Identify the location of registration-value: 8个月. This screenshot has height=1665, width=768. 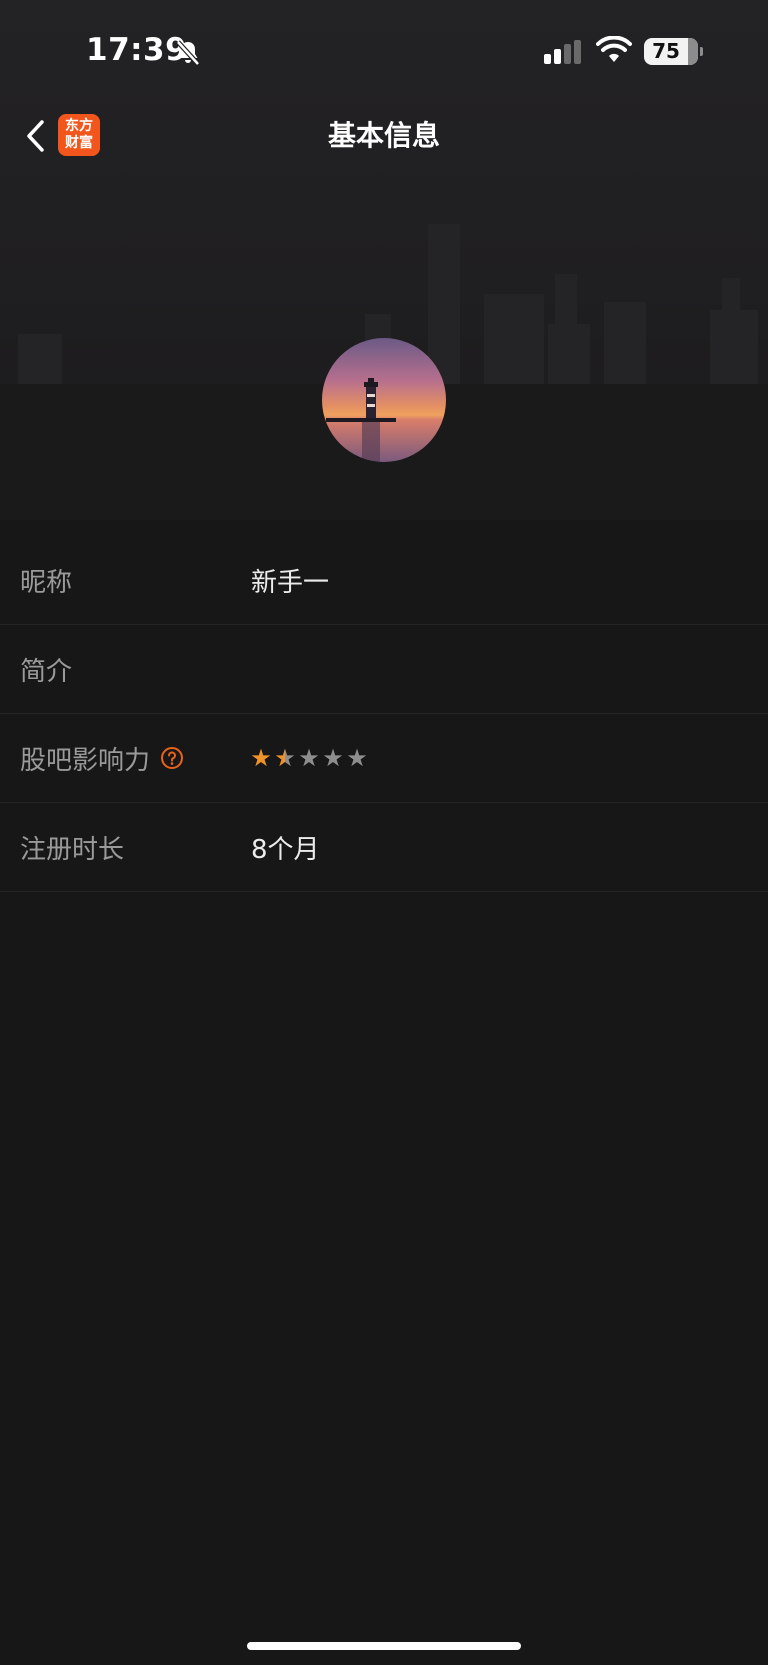
(285, 849).